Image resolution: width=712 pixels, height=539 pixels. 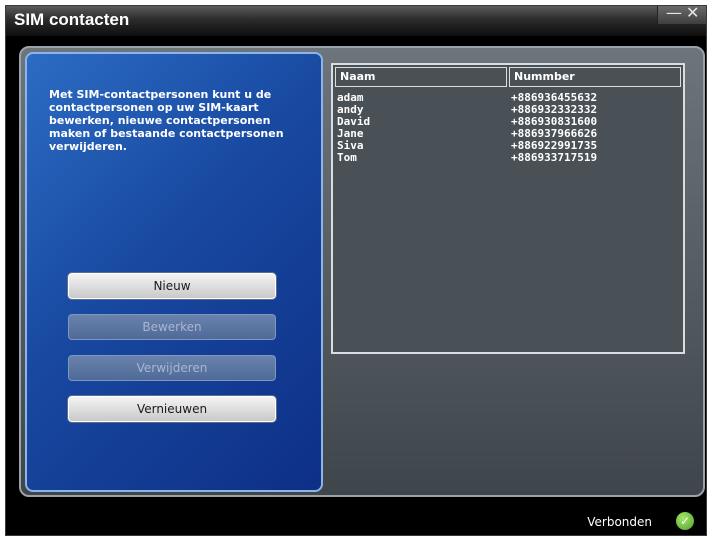 I want to click on table-row: Siva +886922991735, so click(x=507, y=146).